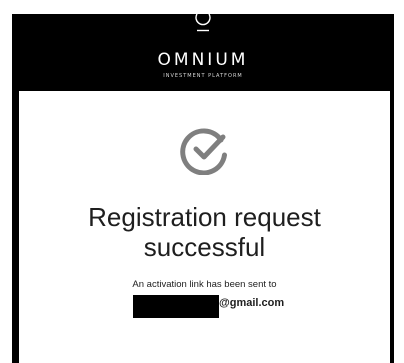  Describe the element at coordinates (204, 217) in the screenshot. I see `title-line-1: Registration request` at that location.